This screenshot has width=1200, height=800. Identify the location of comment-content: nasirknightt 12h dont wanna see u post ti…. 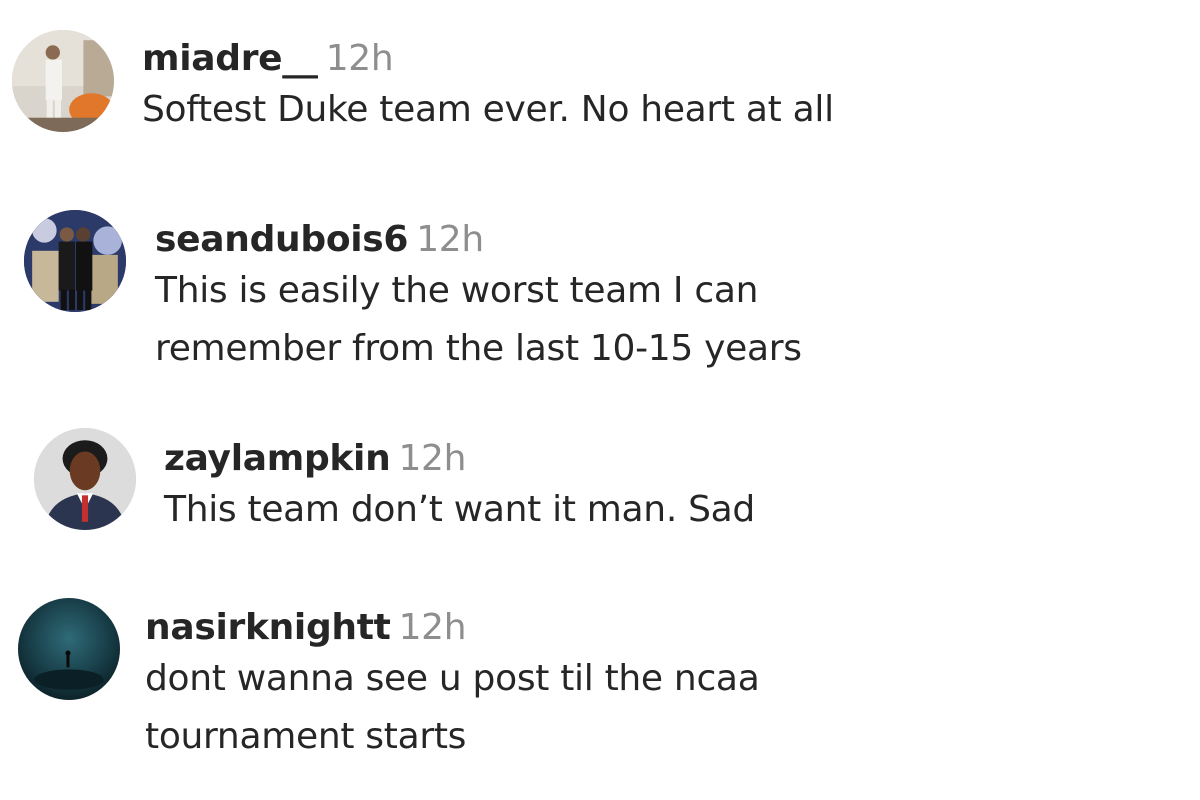
(505, 686).